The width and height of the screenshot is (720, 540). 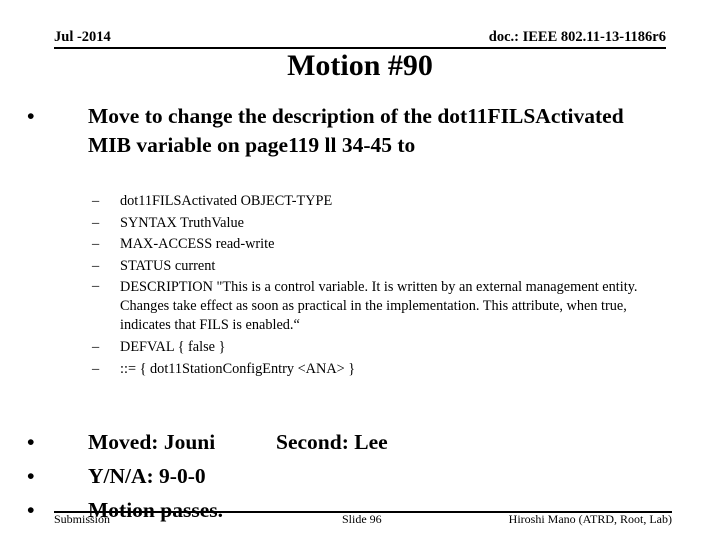 What do you see at coordinates (168, 265) in the screenshot?
I see `list-item-text: STATUS current` at bounding box center [168, 265].